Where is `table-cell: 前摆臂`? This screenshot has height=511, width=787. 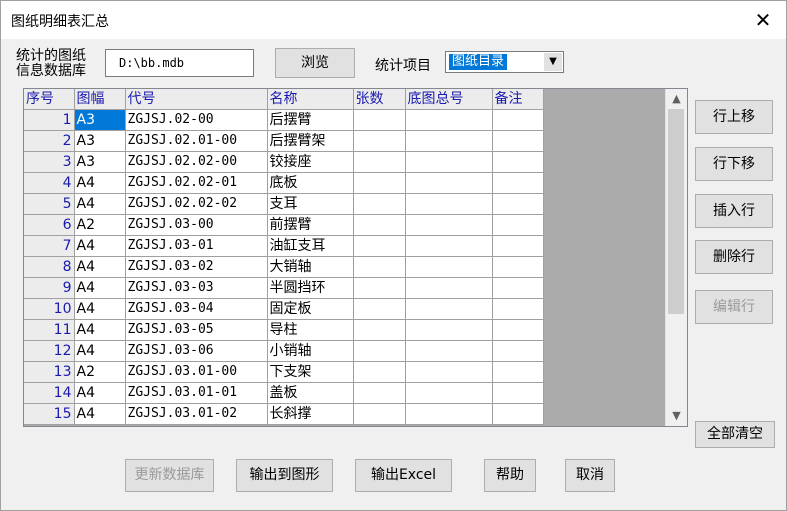
table-cell: 前摆臂 is located at coordinates (310, 225).